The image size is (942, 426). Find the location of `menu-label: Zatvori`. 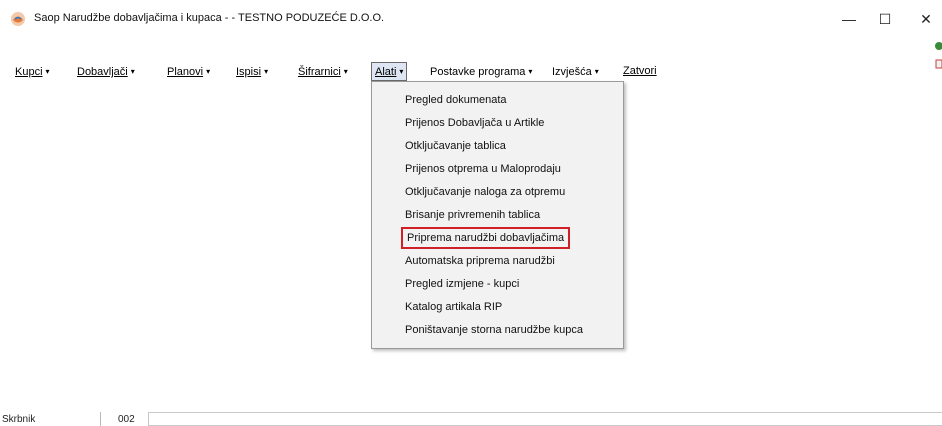

menu-label: Zatvori is located at coordinates (640, 71).